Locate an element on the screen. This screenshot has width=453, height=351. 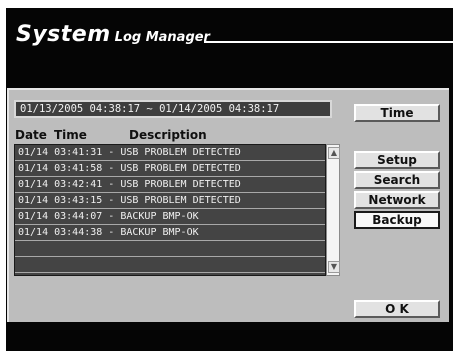
ok-button: O K is located at coordinates (397, 309).